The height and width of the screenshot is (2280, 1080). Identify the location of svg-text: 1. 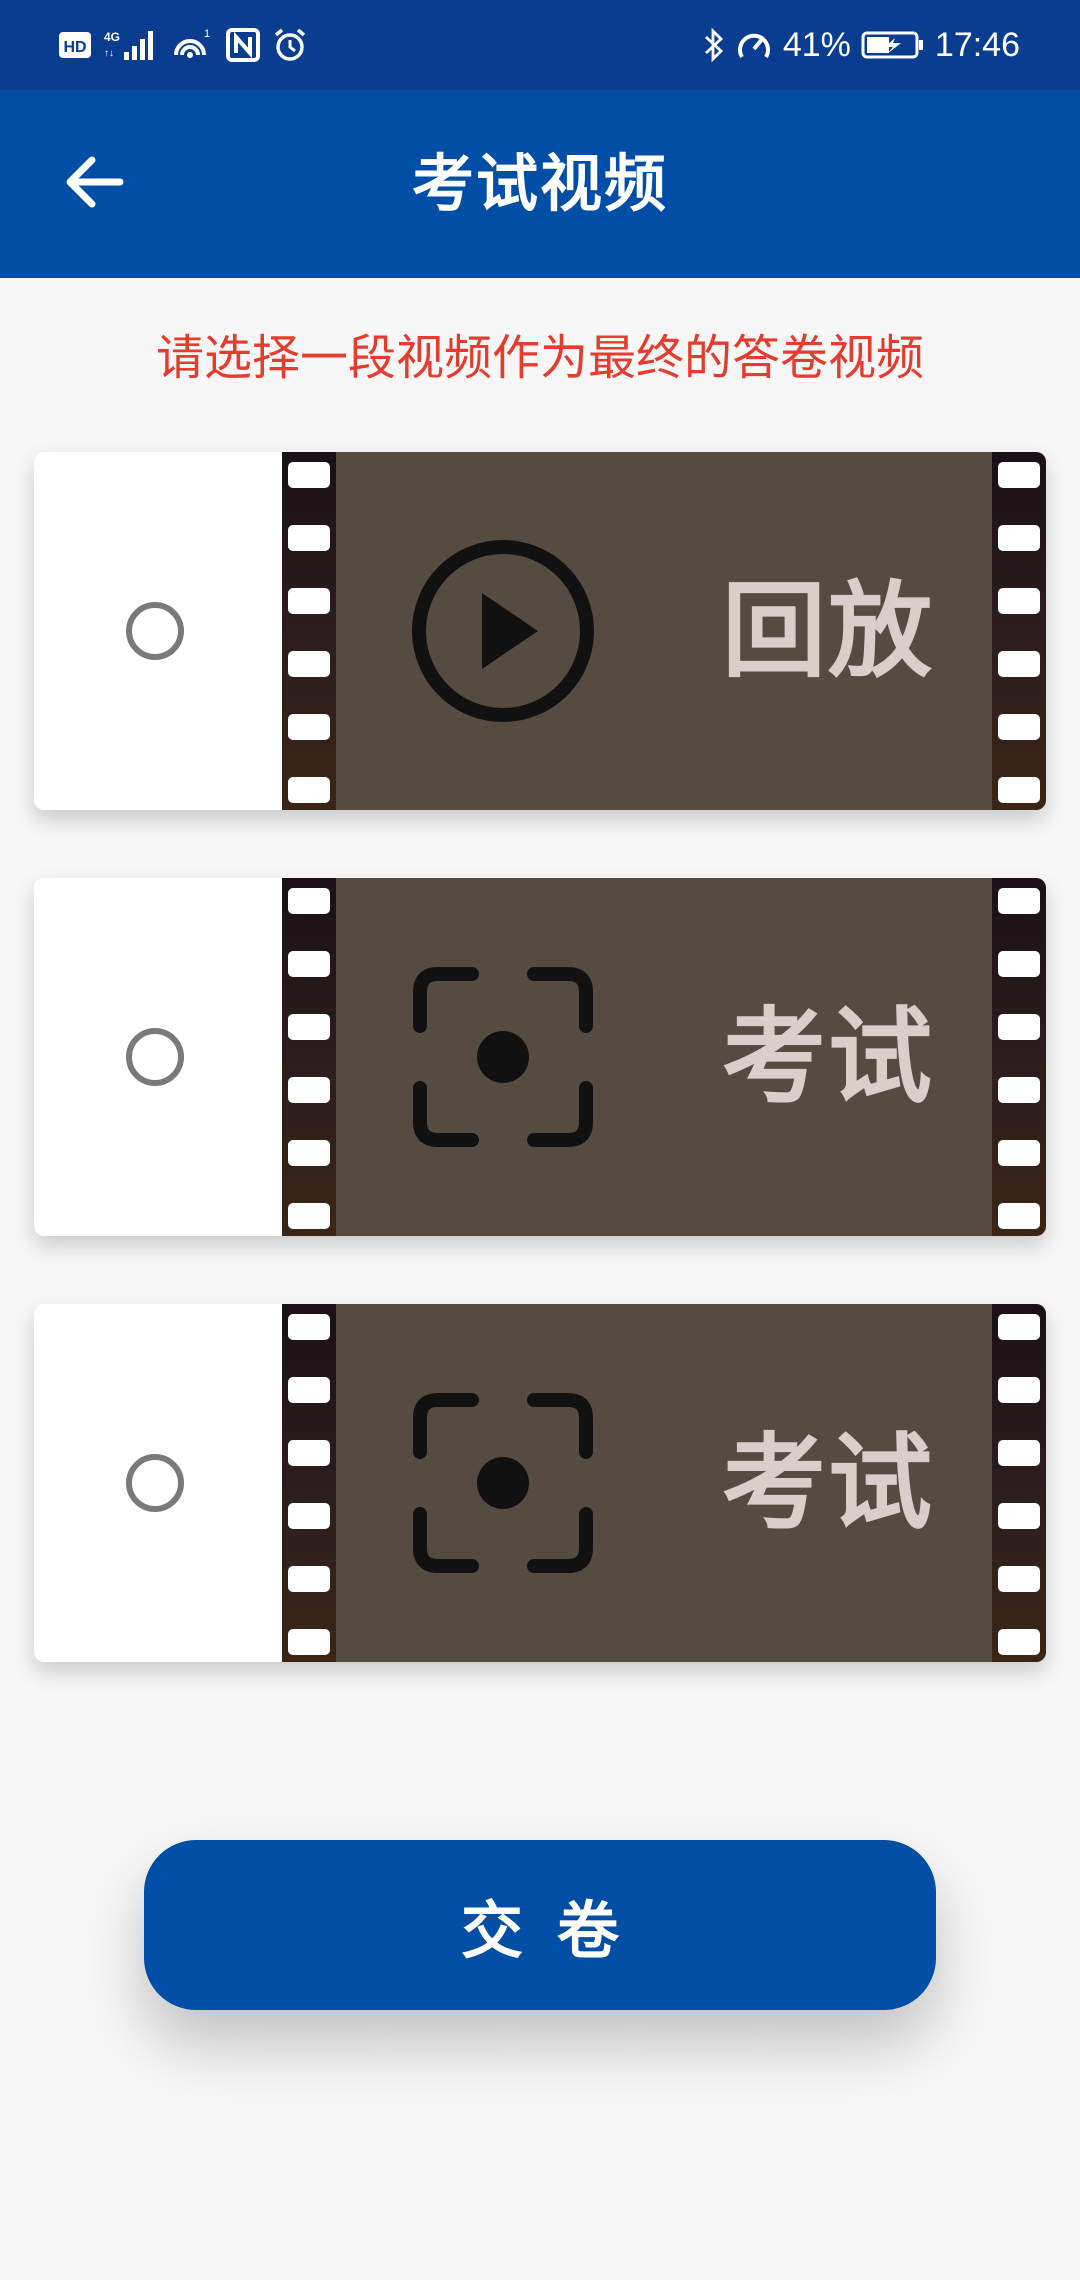
(207, 34).